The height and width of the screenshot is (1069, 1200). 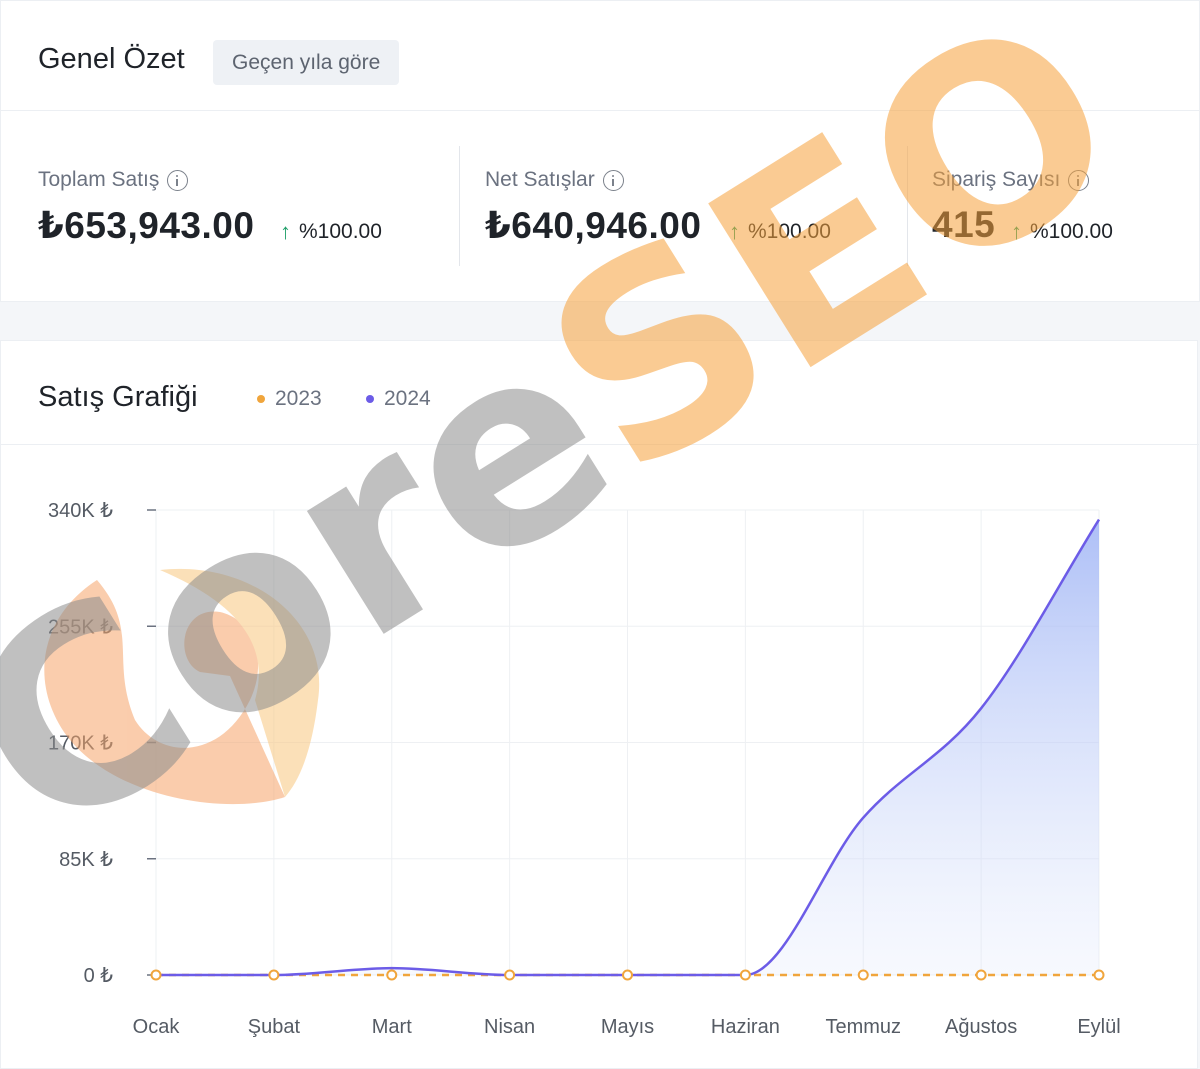 I want to click on y-tick-label: 85K ₺, so click(x=86, y=860).